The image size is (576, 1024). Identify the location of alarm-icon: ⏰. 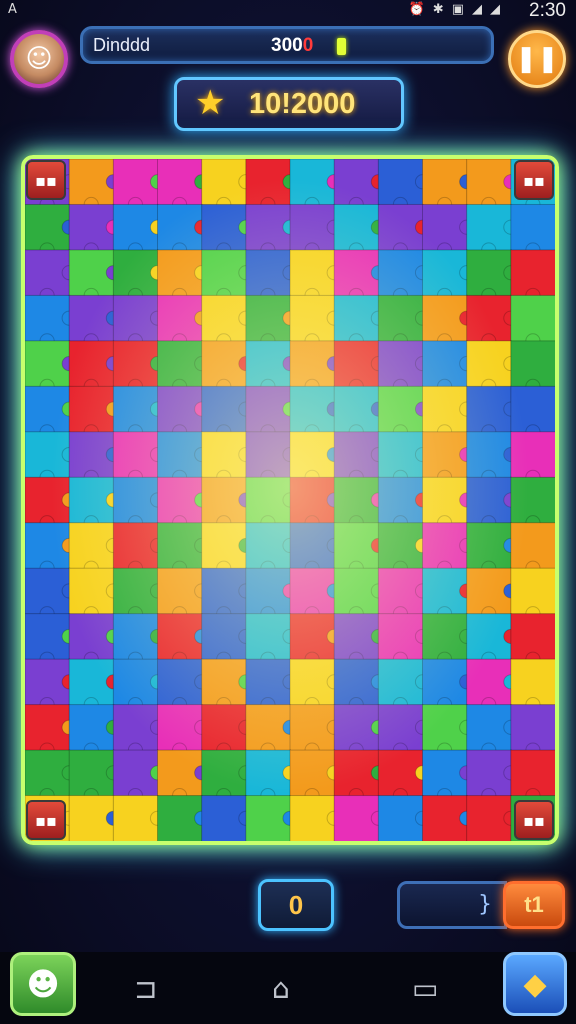
(416, 9).